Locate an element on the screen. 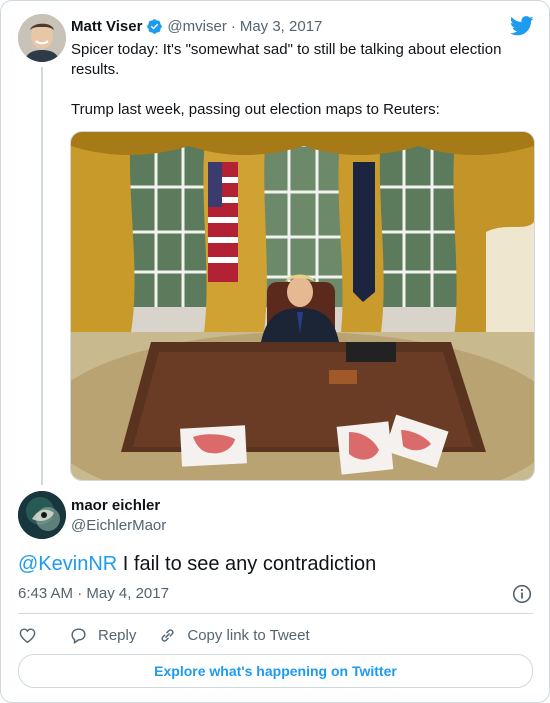  info-icon is located at coordinates (522, 594).